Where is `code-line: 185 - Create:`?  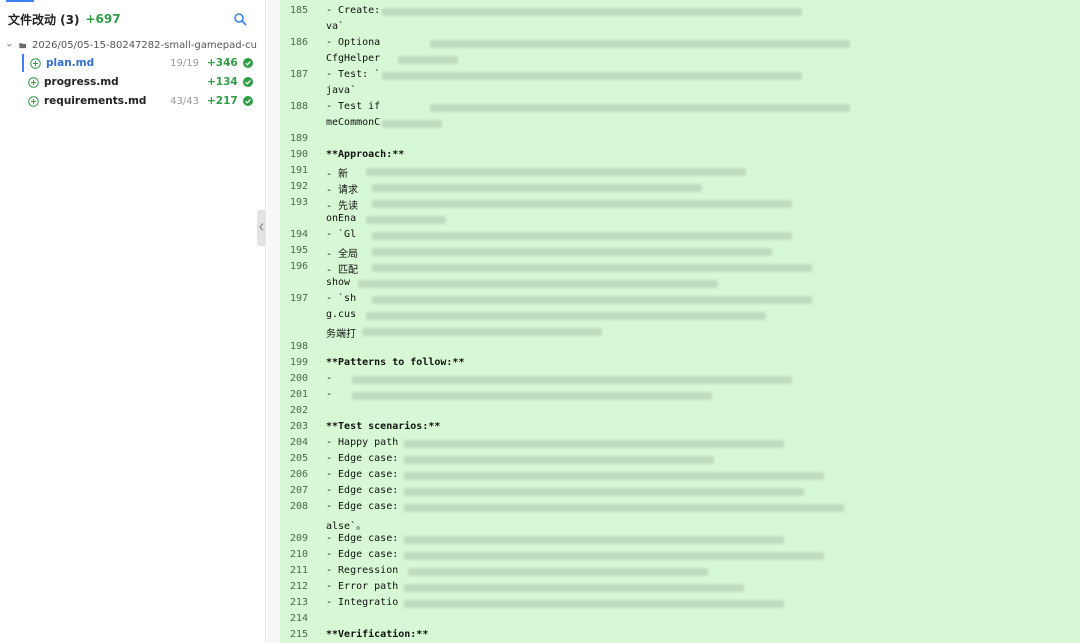 code-line: 185 - Create: is located at coordinates (680, 12).